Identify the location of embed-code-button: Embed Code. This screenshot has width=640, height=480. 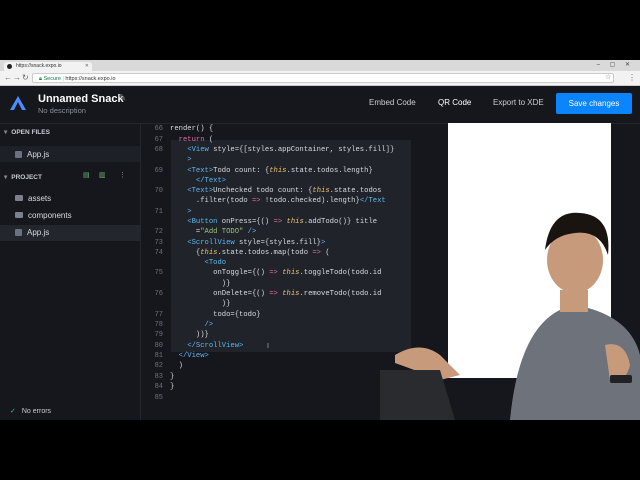
(392, 102).